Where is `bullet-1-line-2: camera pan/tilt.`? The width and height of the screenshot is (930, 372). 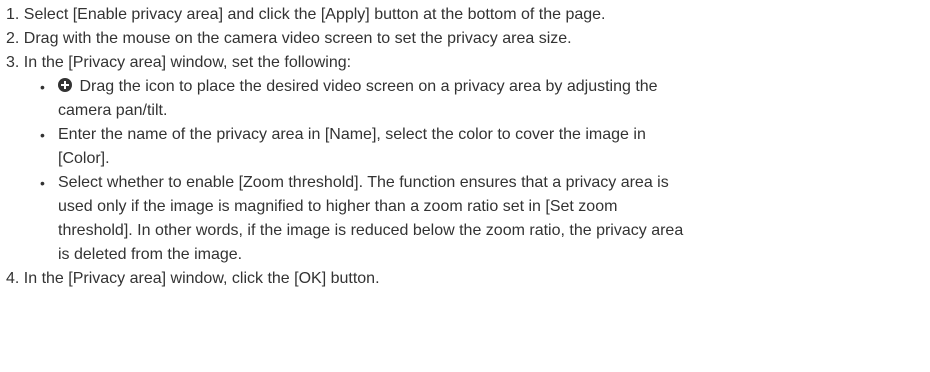 bullet-1-line-2: camera pan/tilt. is located at coordinates (113, 110).